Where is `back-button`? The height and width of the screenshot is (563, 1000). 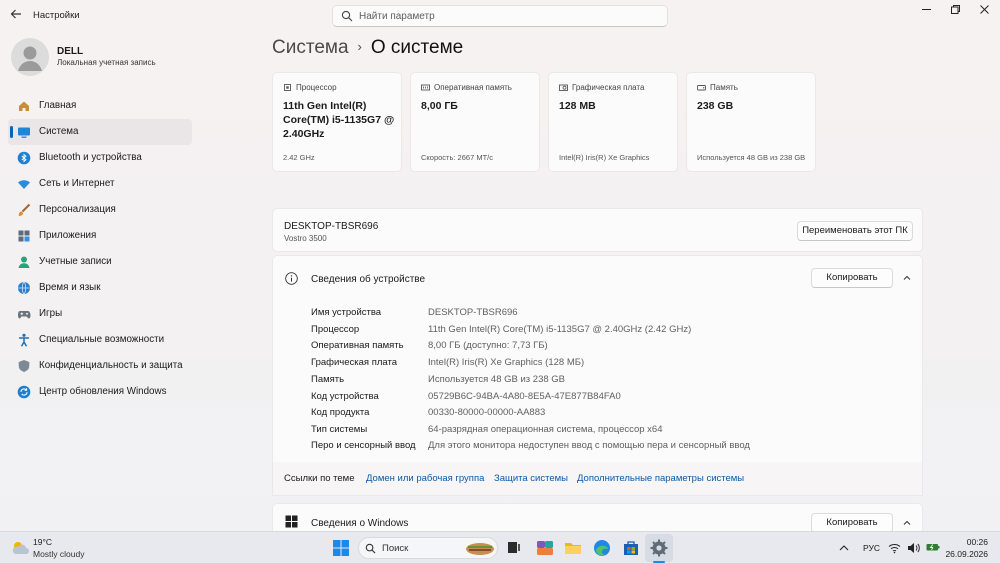
back-button is located at coordinates (16, 16).